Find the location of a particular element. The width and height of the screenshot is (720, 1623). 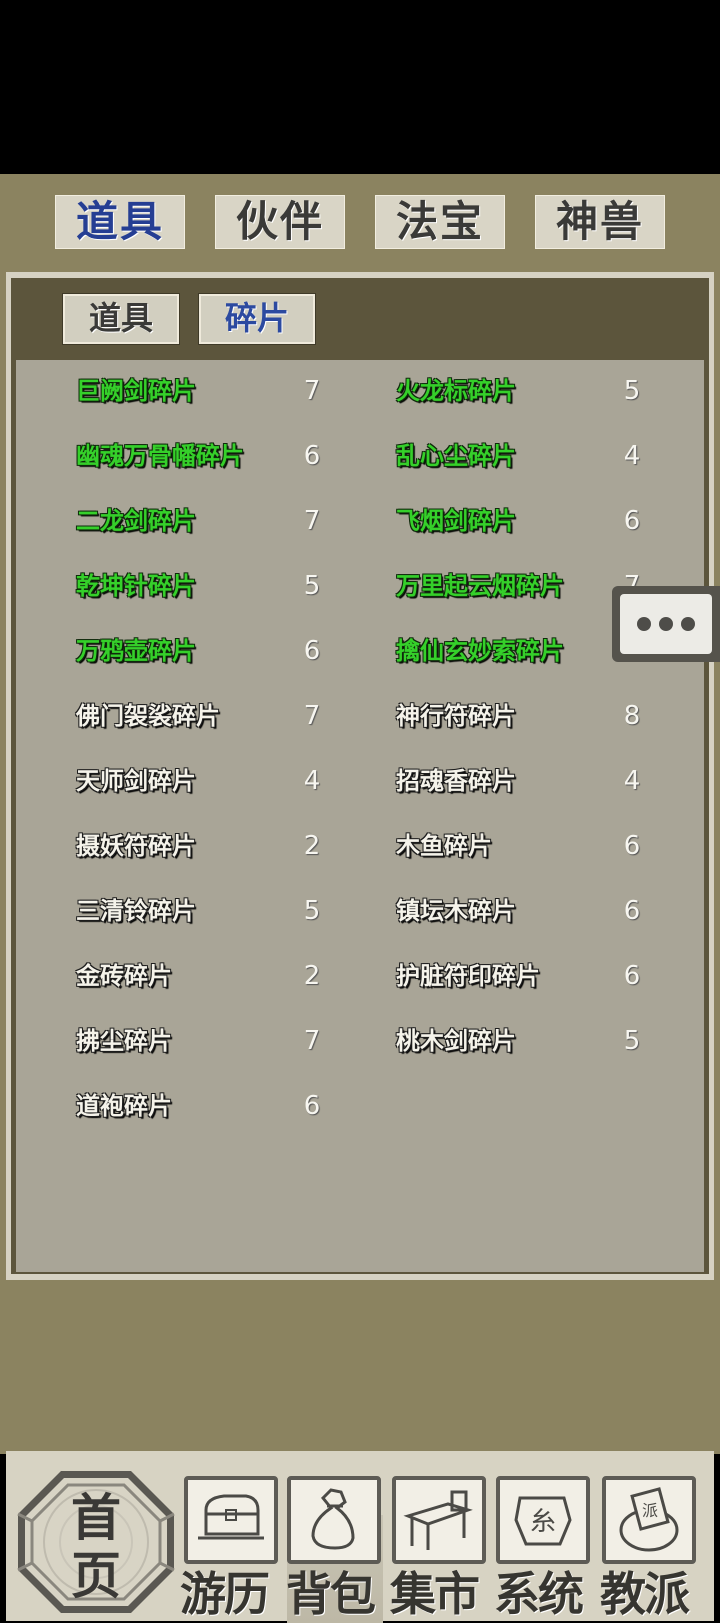

fragment-name: 佛门袈裟碎片 is located at coordinates (148, 716).